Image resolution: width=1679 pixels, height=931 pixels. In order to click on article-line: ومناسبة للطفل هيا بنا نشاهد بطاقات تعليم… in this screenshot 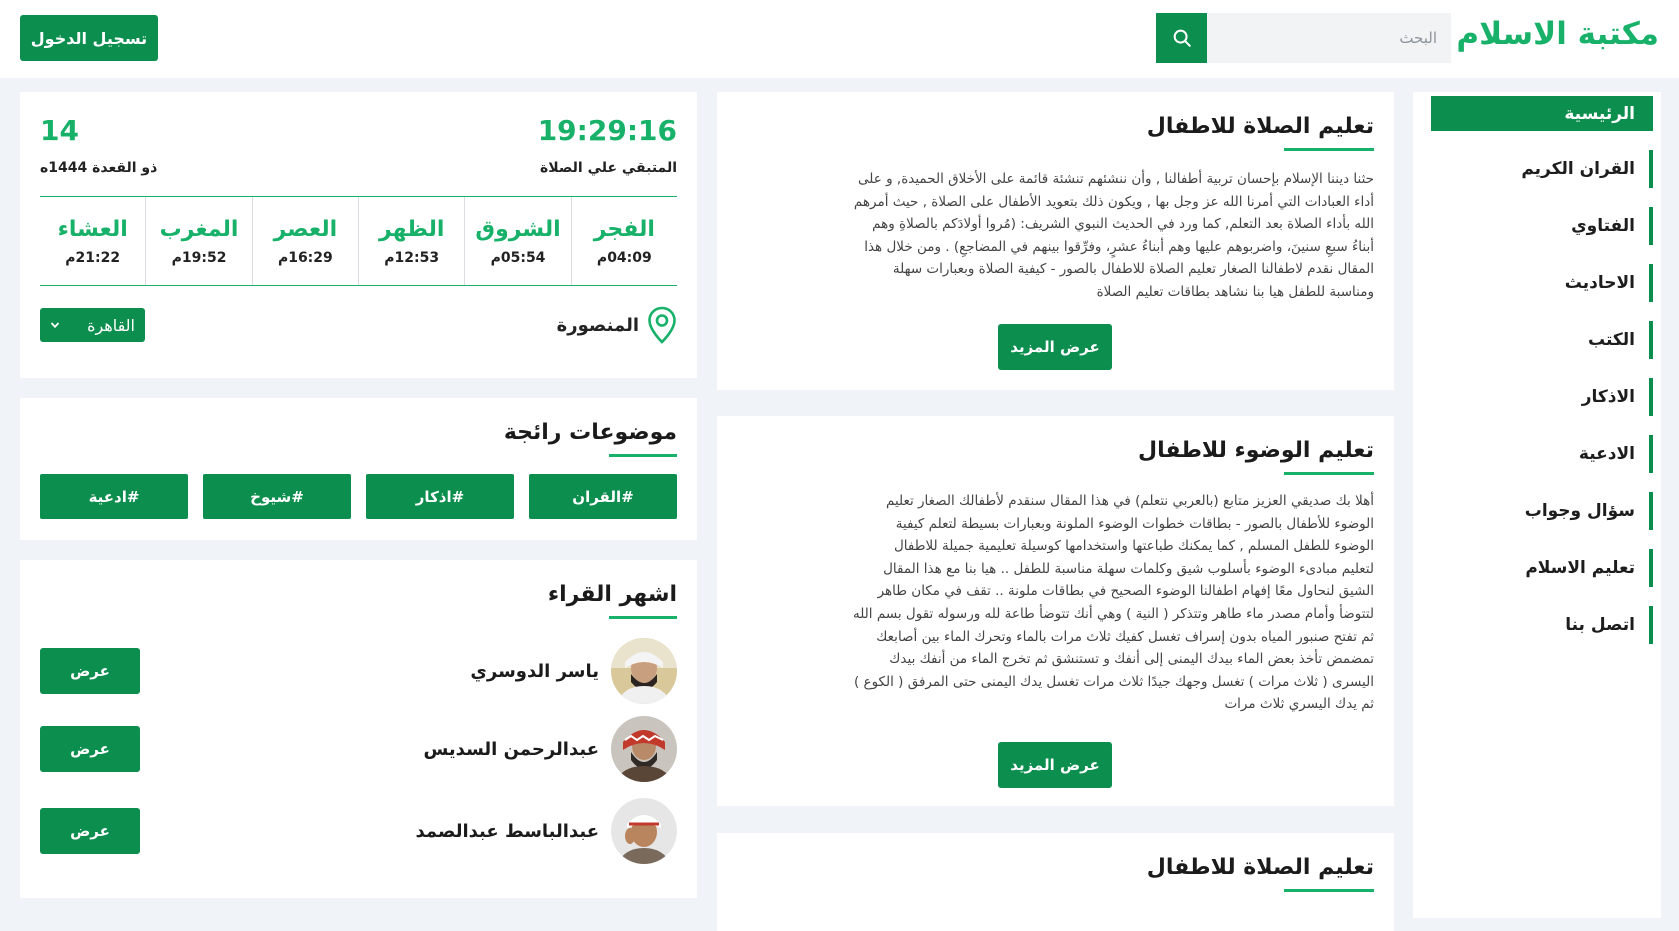, I will do `click(1235, 291)`.